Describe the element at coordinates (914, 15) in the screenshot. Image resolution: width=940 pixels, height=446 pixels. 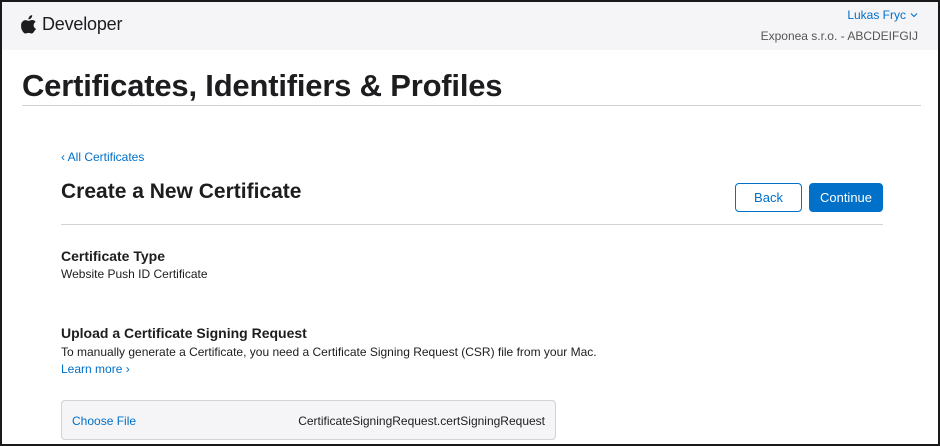
I see `chevron-down-icon` at that location.